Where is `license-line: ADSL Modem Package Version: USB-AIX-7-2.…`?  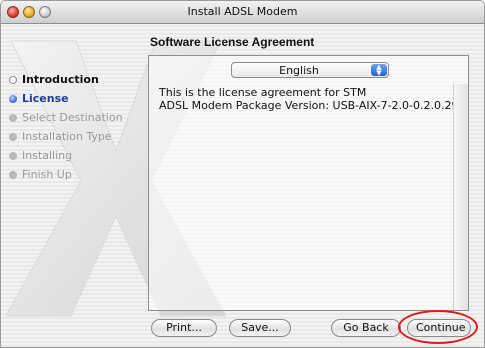
license-line: ADSL Modem Package Version: USB-AIX-7-2.… is located at coordinates (309, 105).